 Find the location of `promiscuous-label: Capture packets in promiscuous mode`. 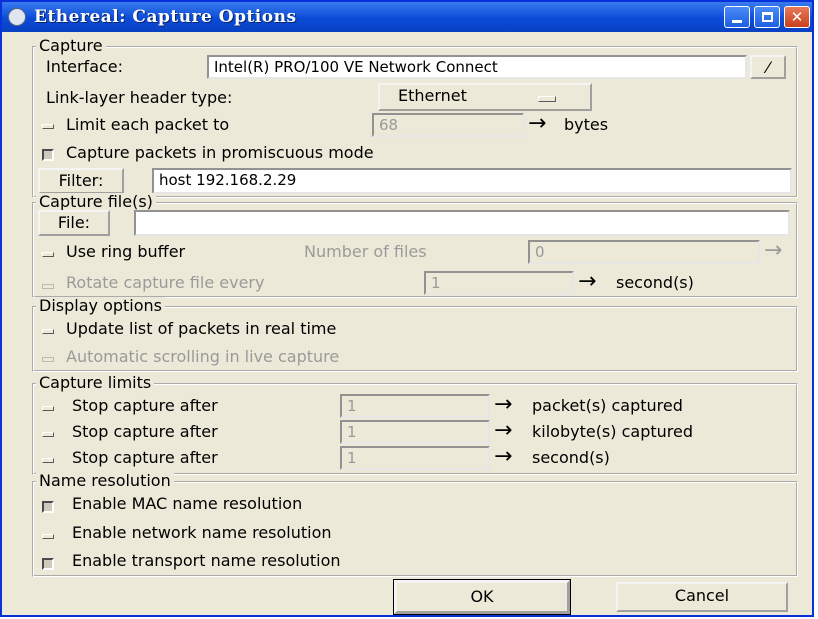

promiscuous-label: Capture packets in promiscuous mode is located at coordinates (220, 152).